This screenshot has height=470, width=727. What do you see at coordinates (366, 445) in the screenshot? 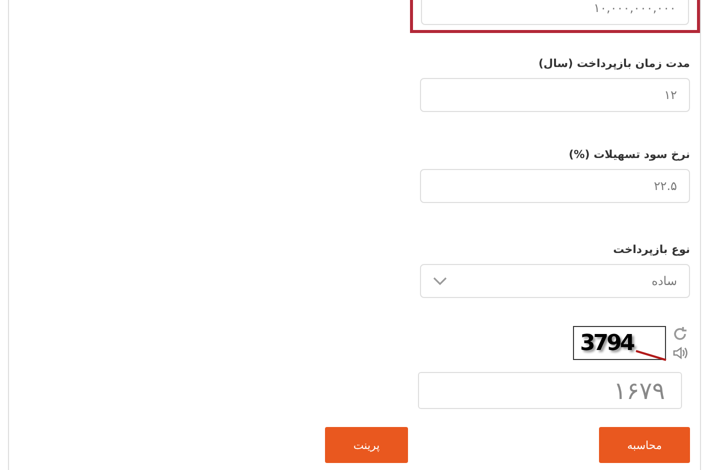
I see `print-button: پرینت` at bounding box center [366, 445].